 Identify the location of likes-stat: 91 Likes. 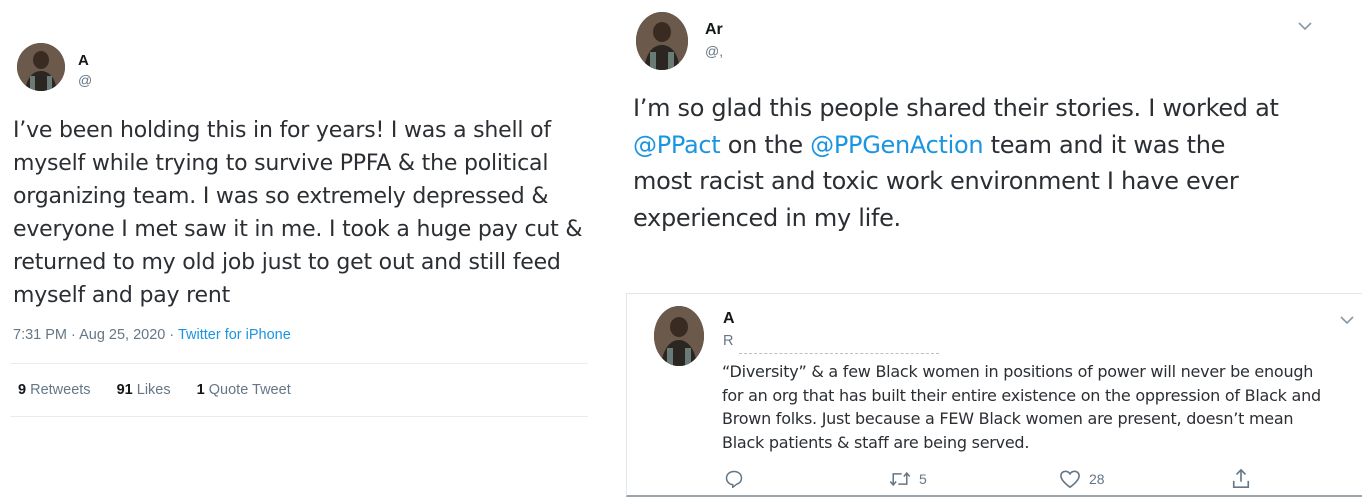
(144, 390).